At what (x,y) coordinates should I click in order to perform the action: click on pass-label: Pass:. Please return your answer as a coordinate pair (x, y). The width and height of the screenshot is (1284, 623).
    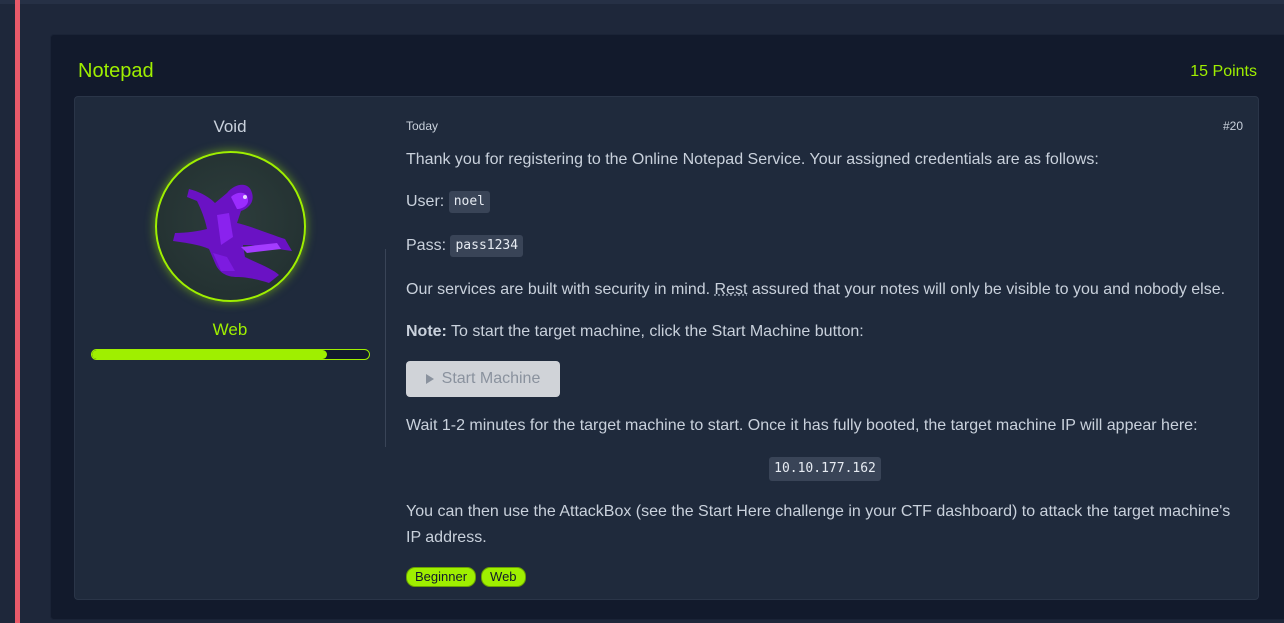
    Looking at the image, I should click on (426, 245).